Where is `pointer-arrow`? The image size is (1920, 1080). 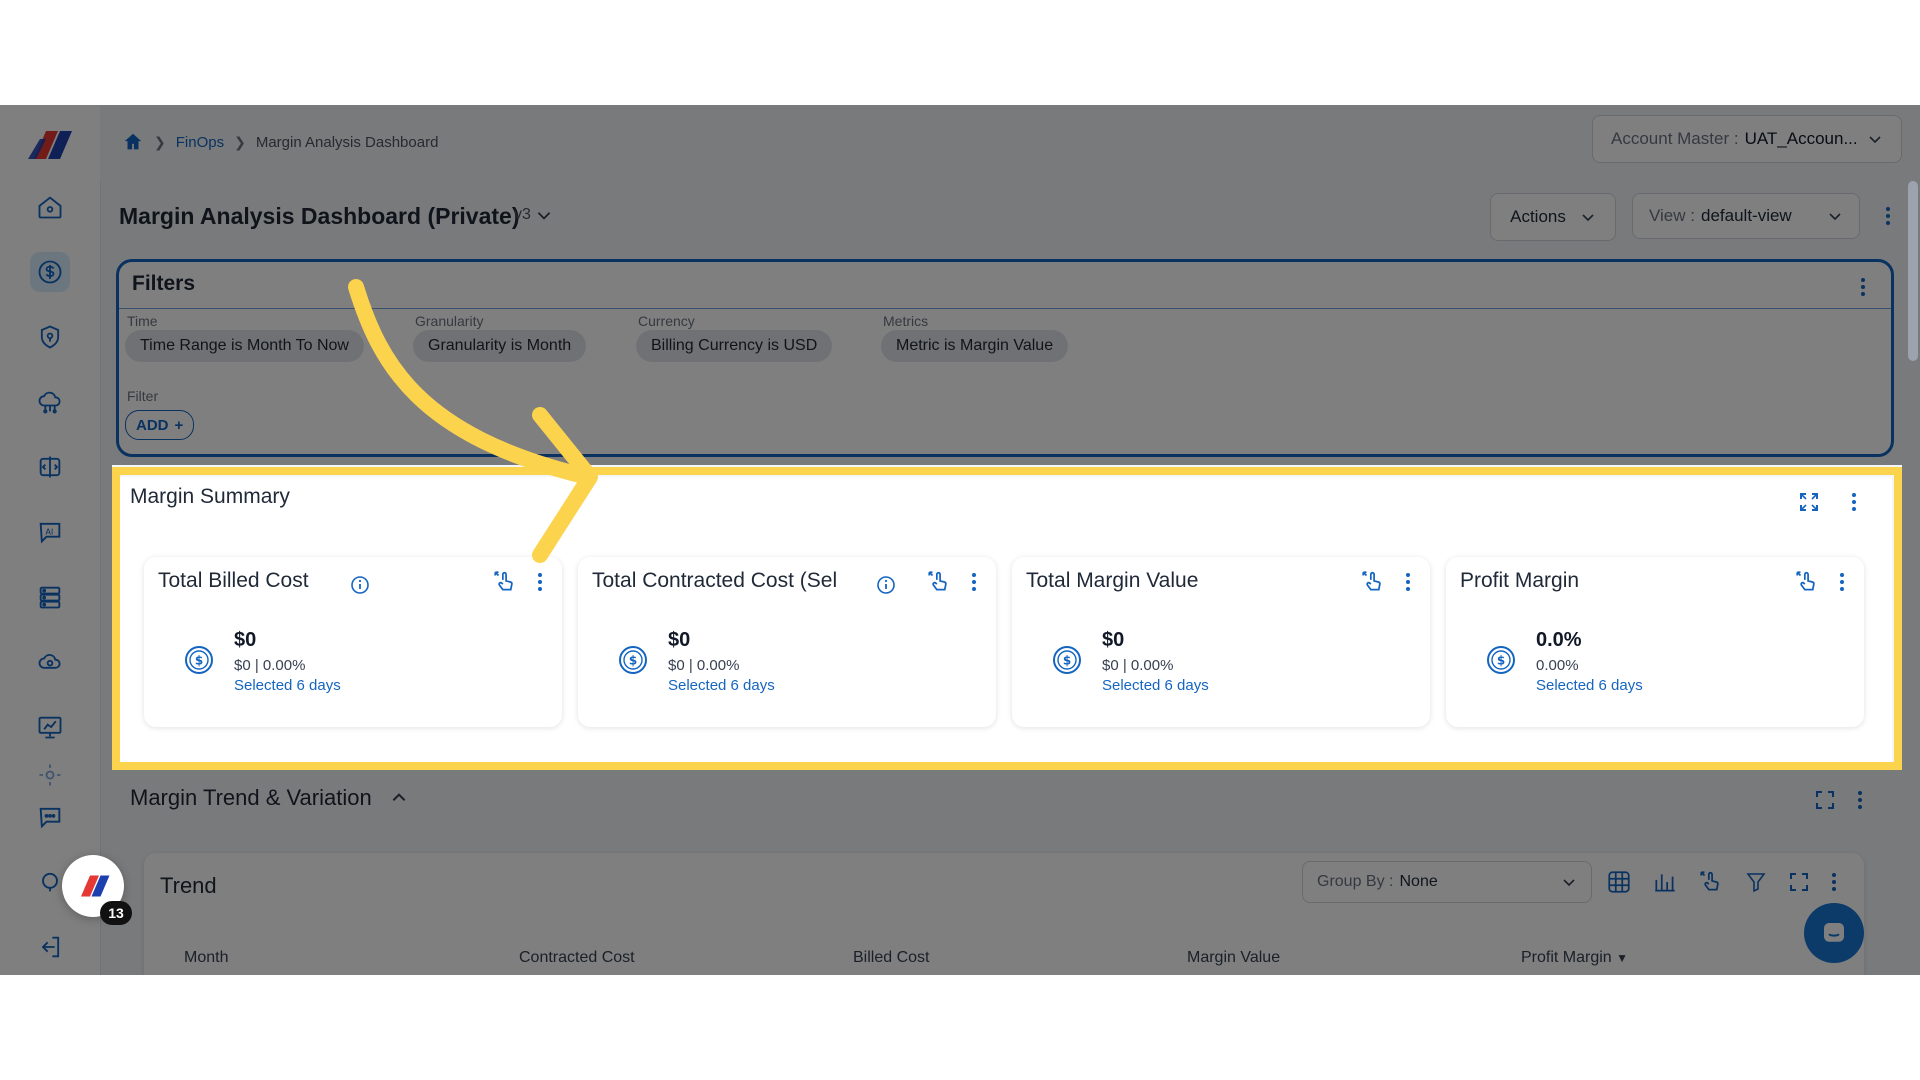 pointer-arrow is located at coordinates (473, 421).